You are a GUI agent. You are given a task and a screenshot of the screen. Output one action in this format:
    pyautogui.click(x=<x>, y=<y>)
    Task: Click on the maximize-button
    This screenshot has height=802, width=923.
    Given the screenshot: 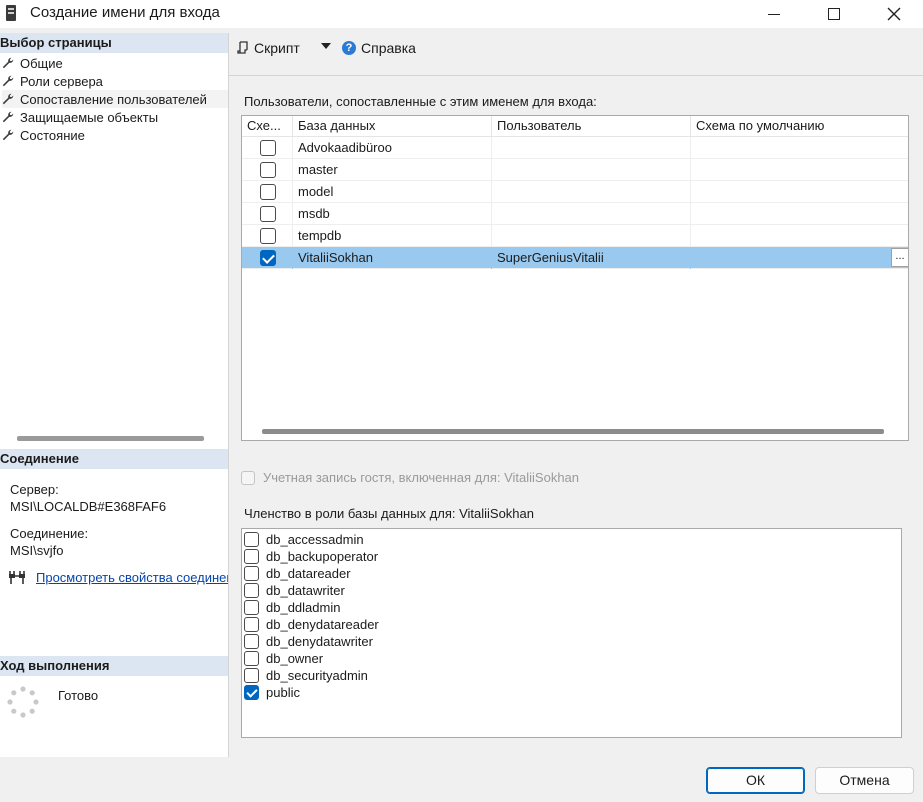 What is the action you would take?
    pyautogui.click(x=834, y=14)
    